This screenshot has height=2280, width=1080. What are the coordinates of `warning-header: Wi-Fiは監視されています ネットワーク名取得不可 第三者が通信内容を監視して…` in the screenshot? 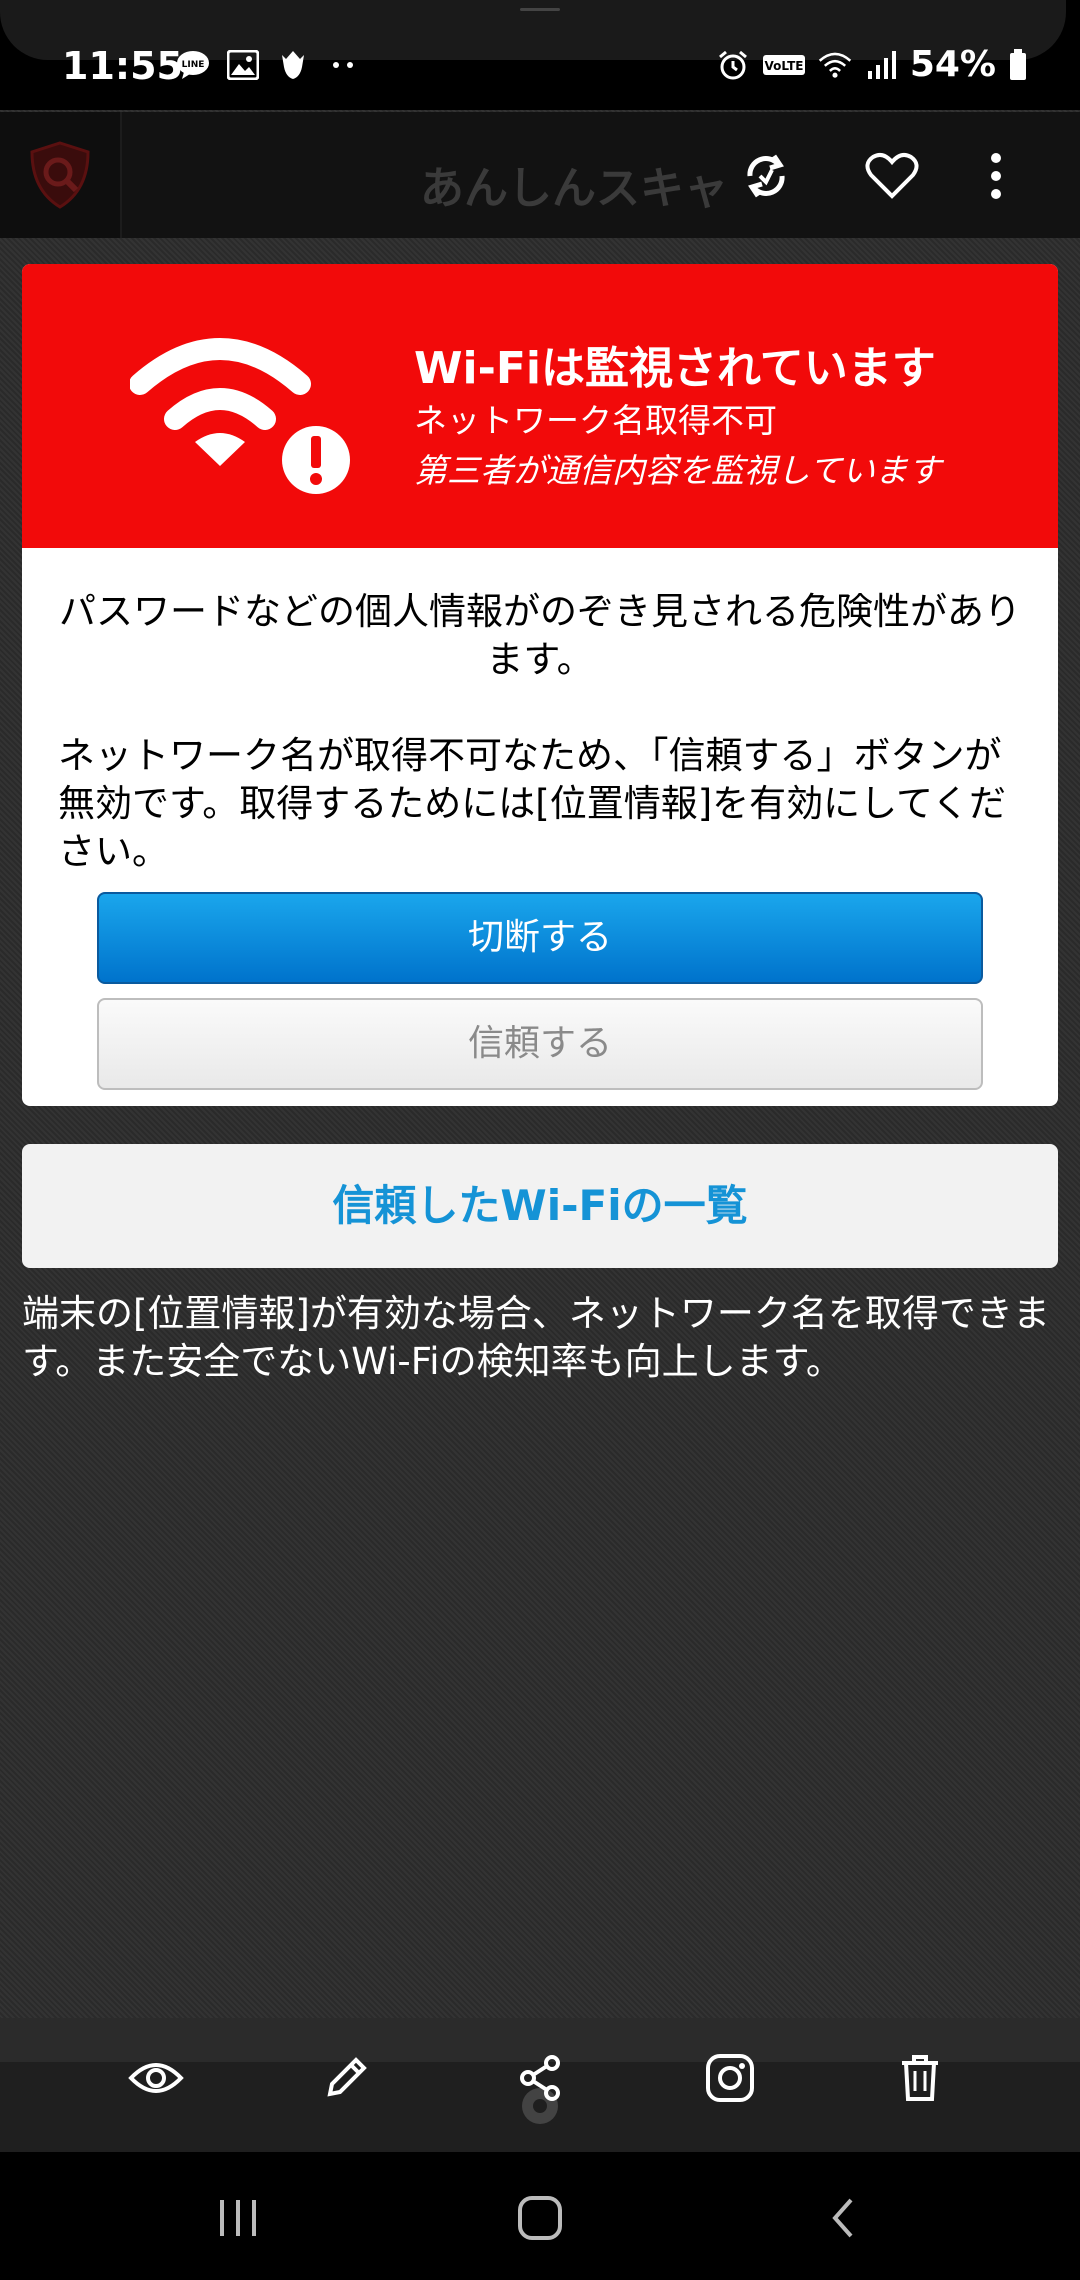 It's located at (540, 406).